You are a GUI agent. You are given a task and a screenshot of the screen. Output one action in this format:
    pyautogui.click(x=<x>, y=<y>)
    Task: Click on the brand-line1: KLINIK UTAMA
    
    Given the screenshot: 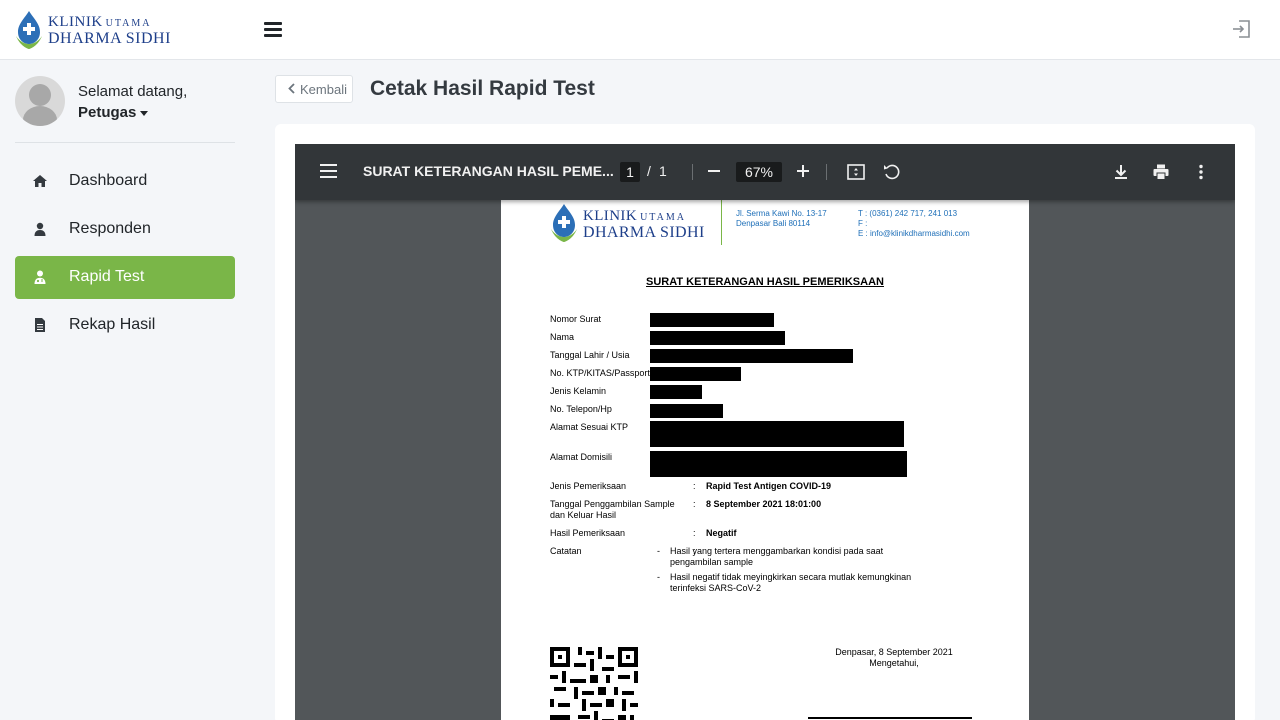 What is the action you would take?
    pyautogui.click(x=100, y=22)
    